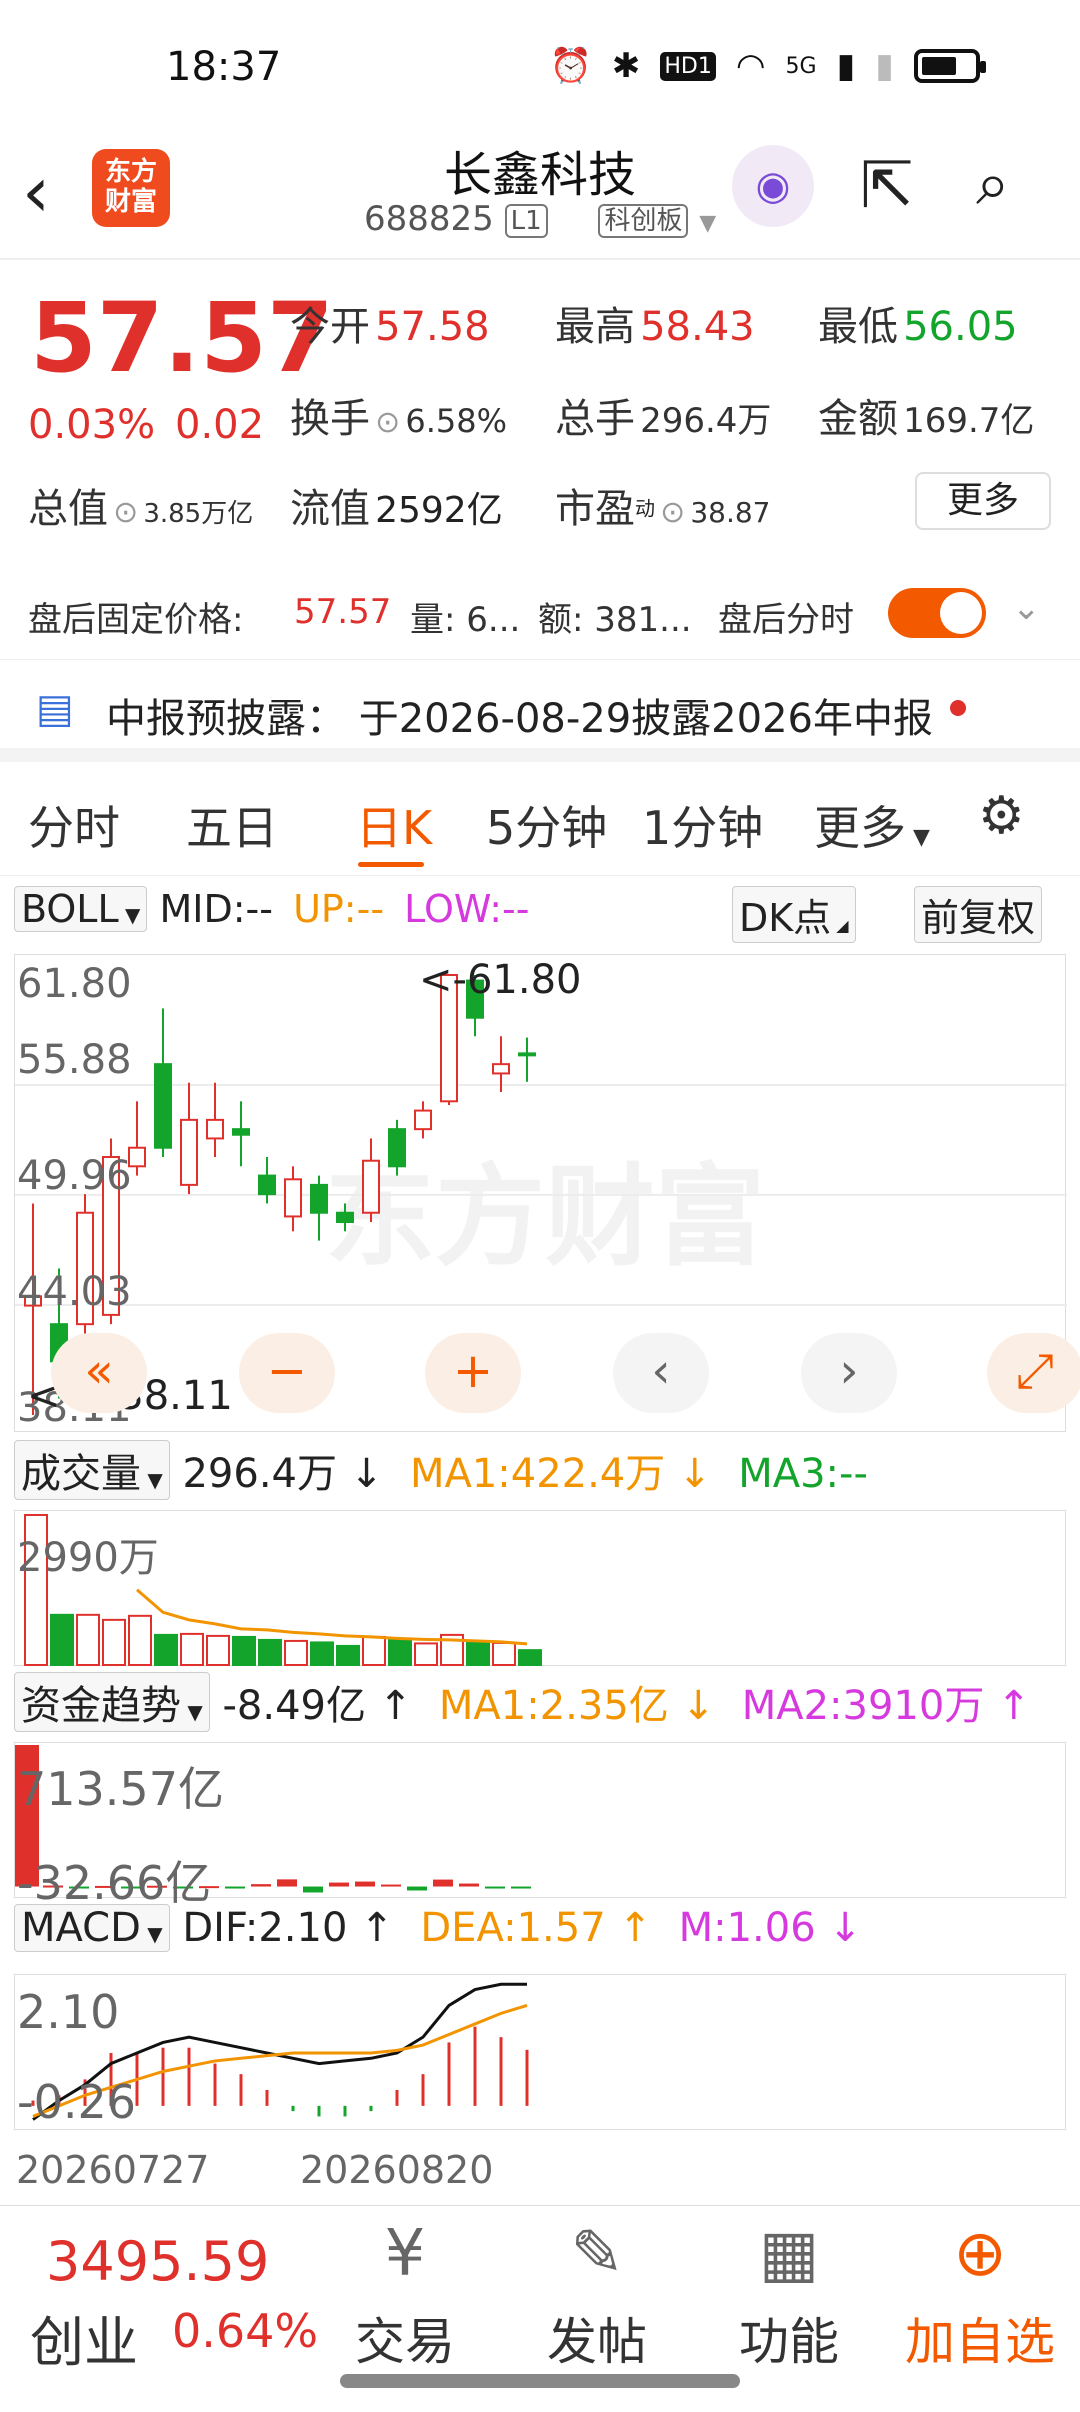 This screenshot has width=1080, height=2412. Describe the element at coordinates (643, 220) in the screenshot. I see `board-tag: 科创板` at that location.